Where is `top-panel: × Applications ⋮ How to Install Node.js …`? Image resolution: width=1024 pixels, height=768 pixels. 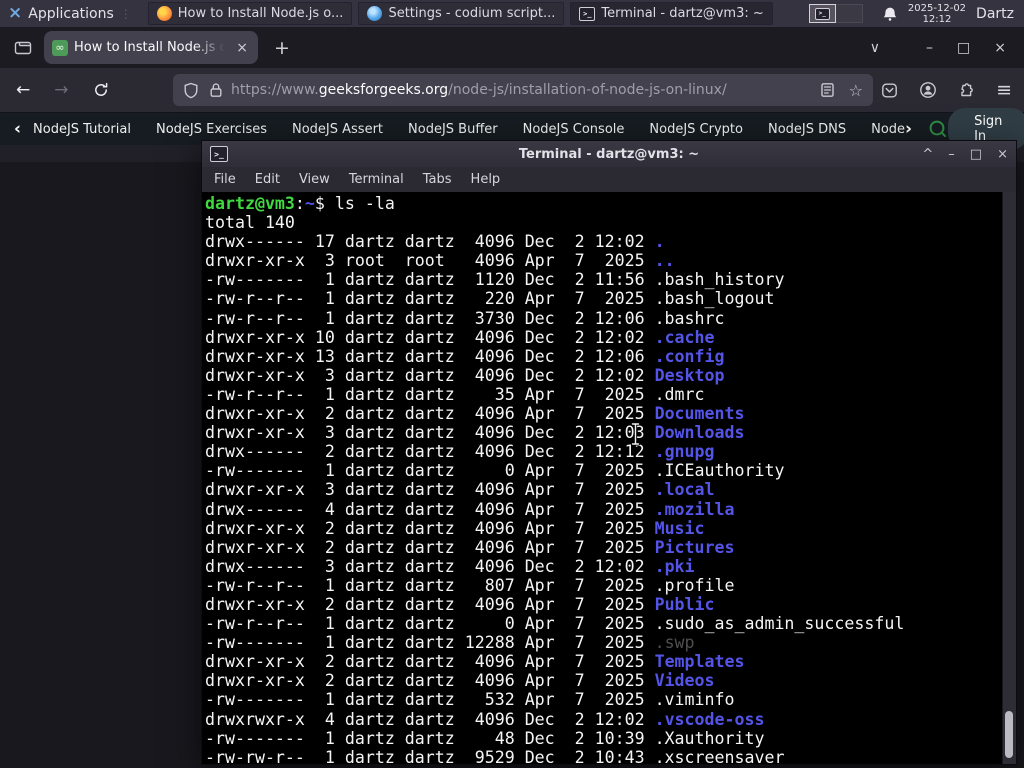 top-panel: × Applications ⋮ How to Install Node.js … is located at coordinates (512, 13).